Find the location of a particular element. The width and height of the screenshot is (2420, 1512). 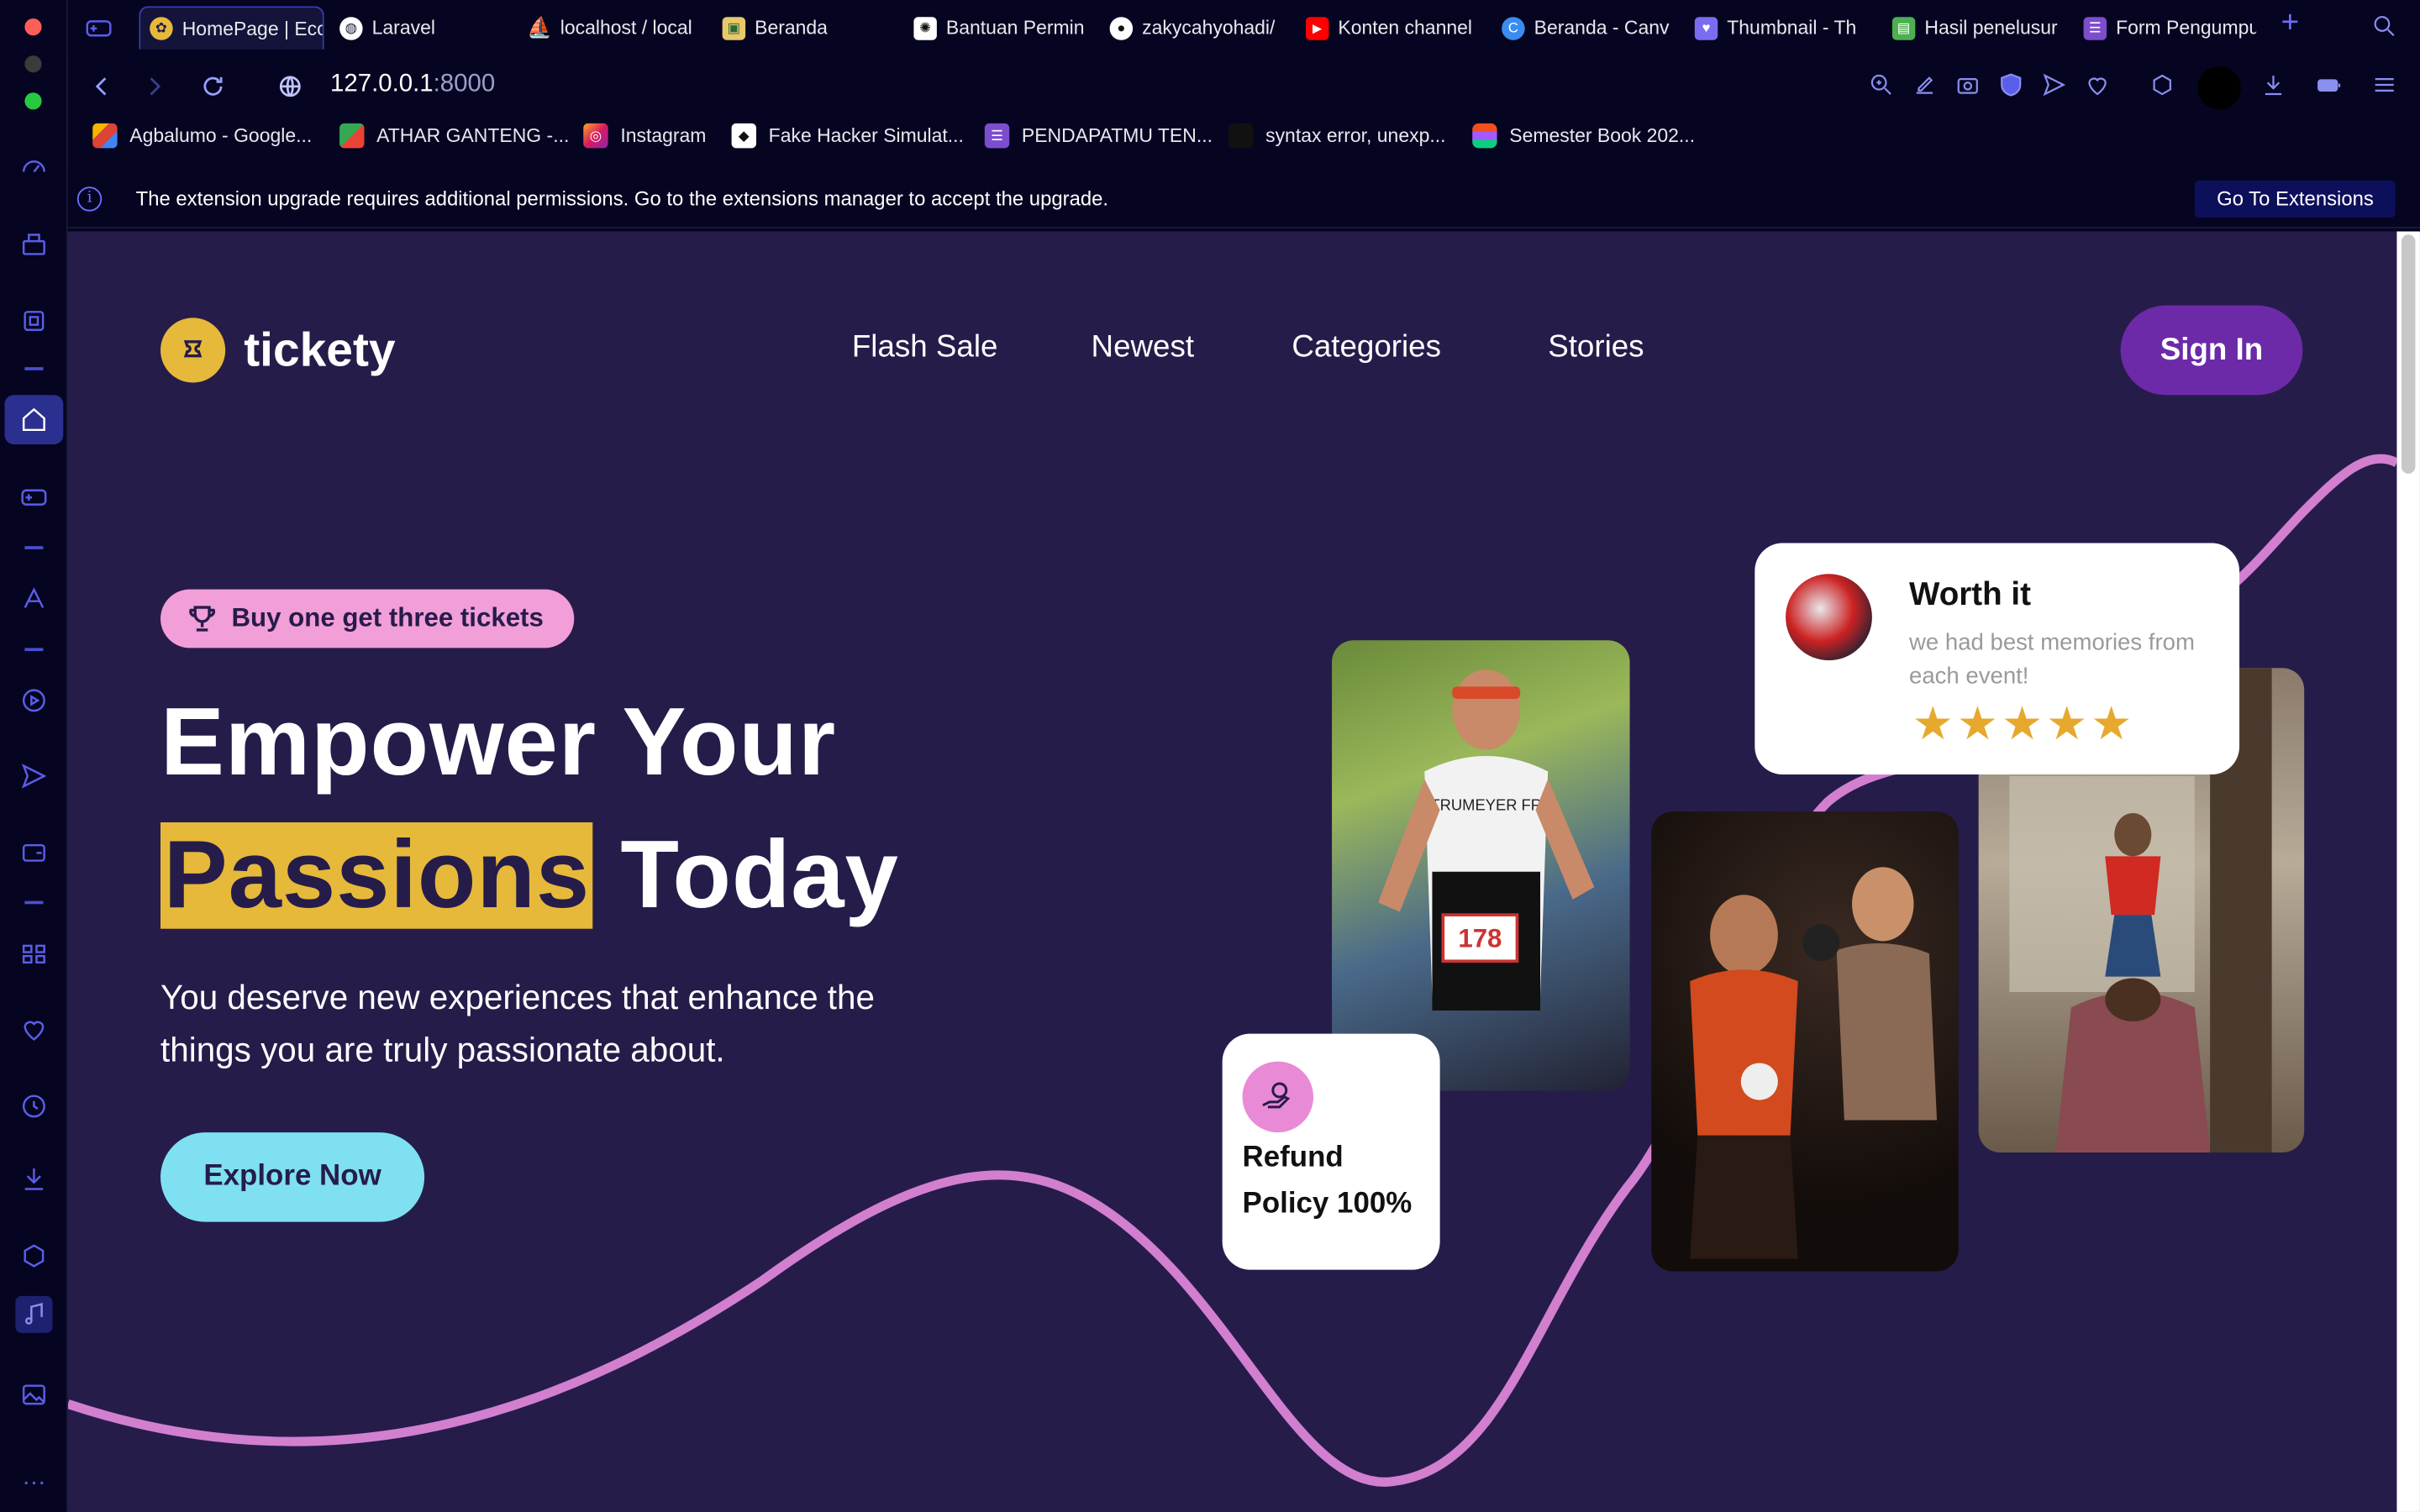

bookmark-instagram: ◎ Instagram is located at coordinates (645, 136).